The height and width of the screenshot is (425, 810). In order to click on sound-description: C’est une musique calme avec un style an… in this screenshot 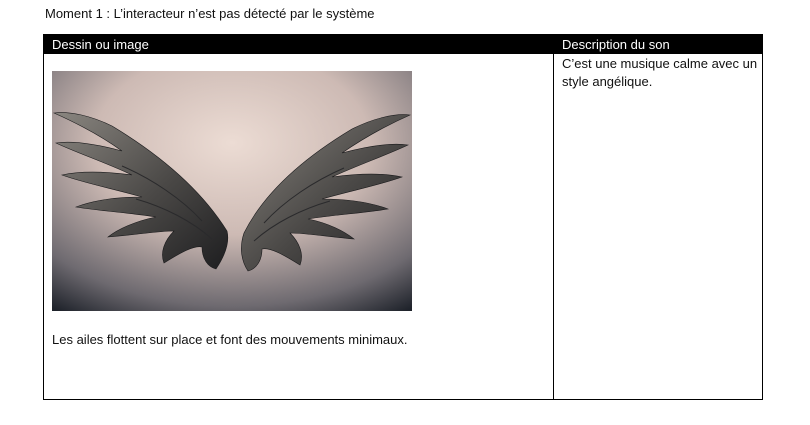, I will do `click(660, 72)`.